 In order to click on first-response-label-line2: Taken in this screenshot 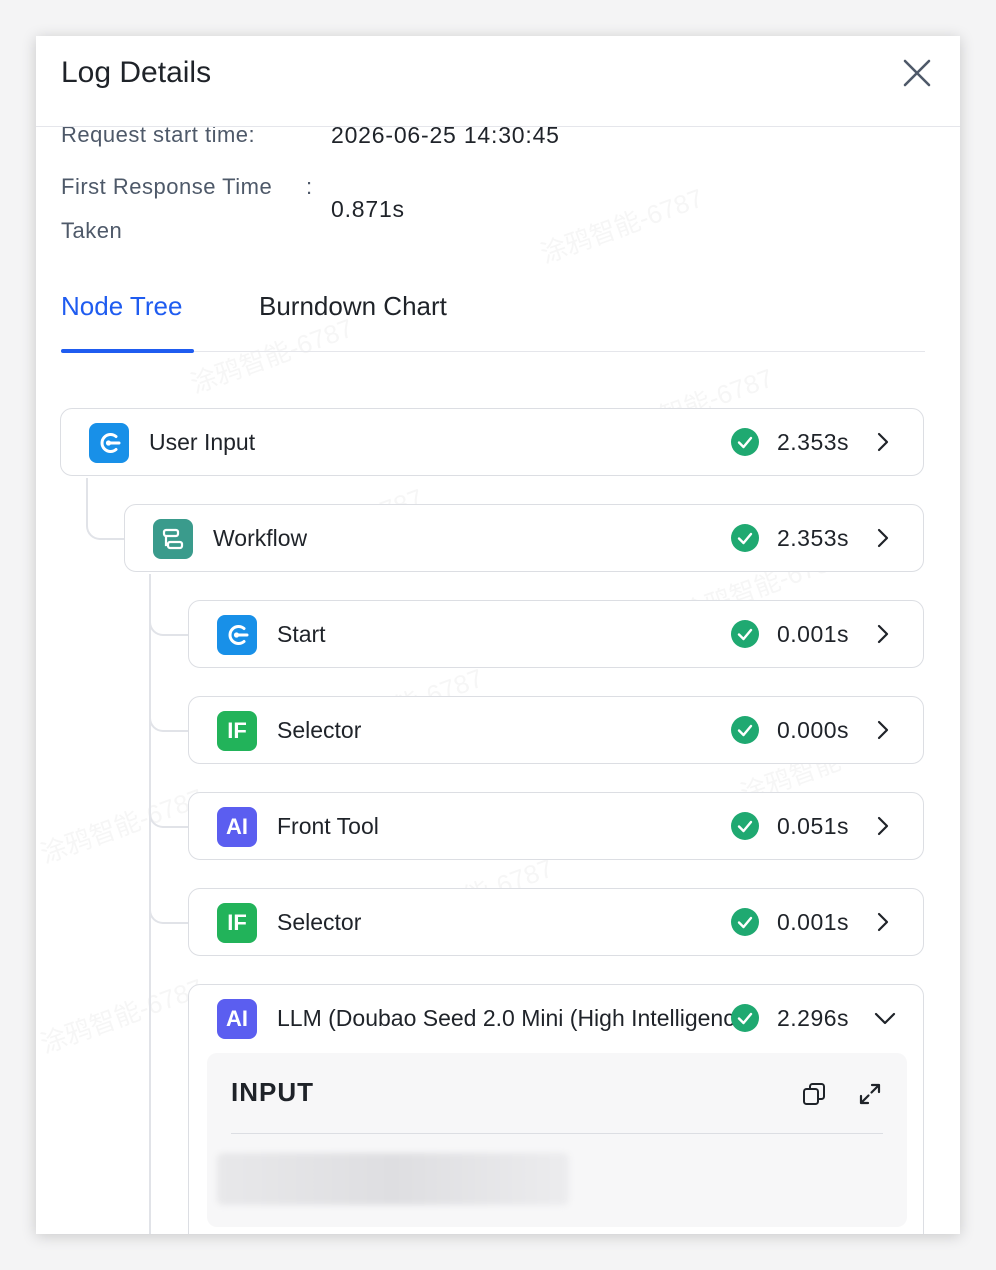, I will do `click(92, 230)`.